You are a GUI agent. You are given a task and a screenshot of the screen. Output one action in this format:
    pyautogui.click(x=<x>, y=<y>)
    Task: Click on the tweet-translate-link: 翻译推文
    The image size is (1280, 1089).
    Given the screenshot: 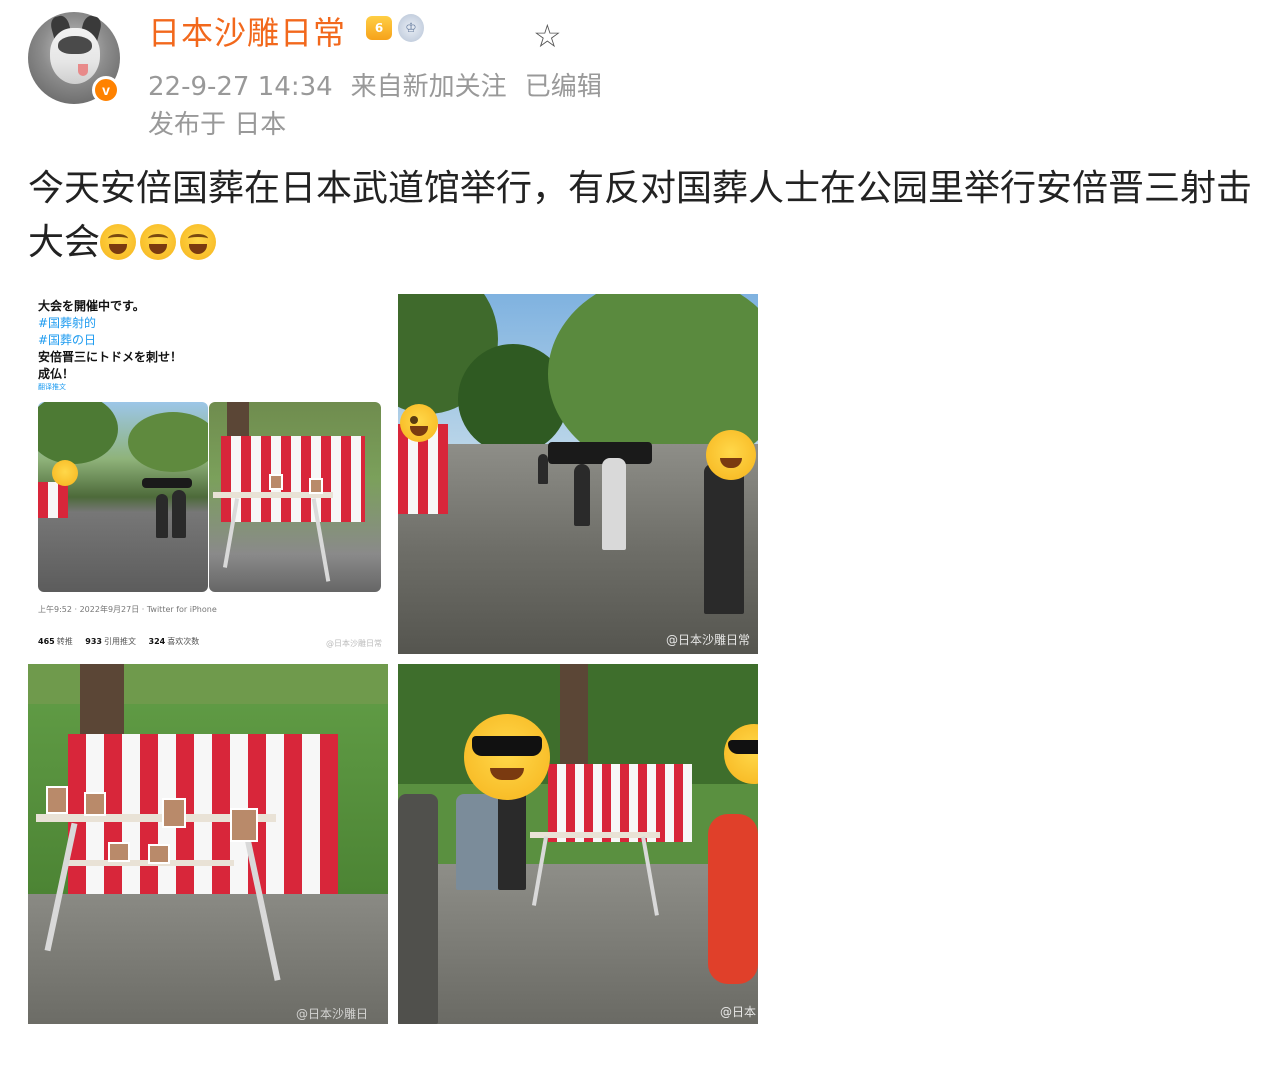 What is the action you would take?
    pyautogui.click(x=52, y=387)
    